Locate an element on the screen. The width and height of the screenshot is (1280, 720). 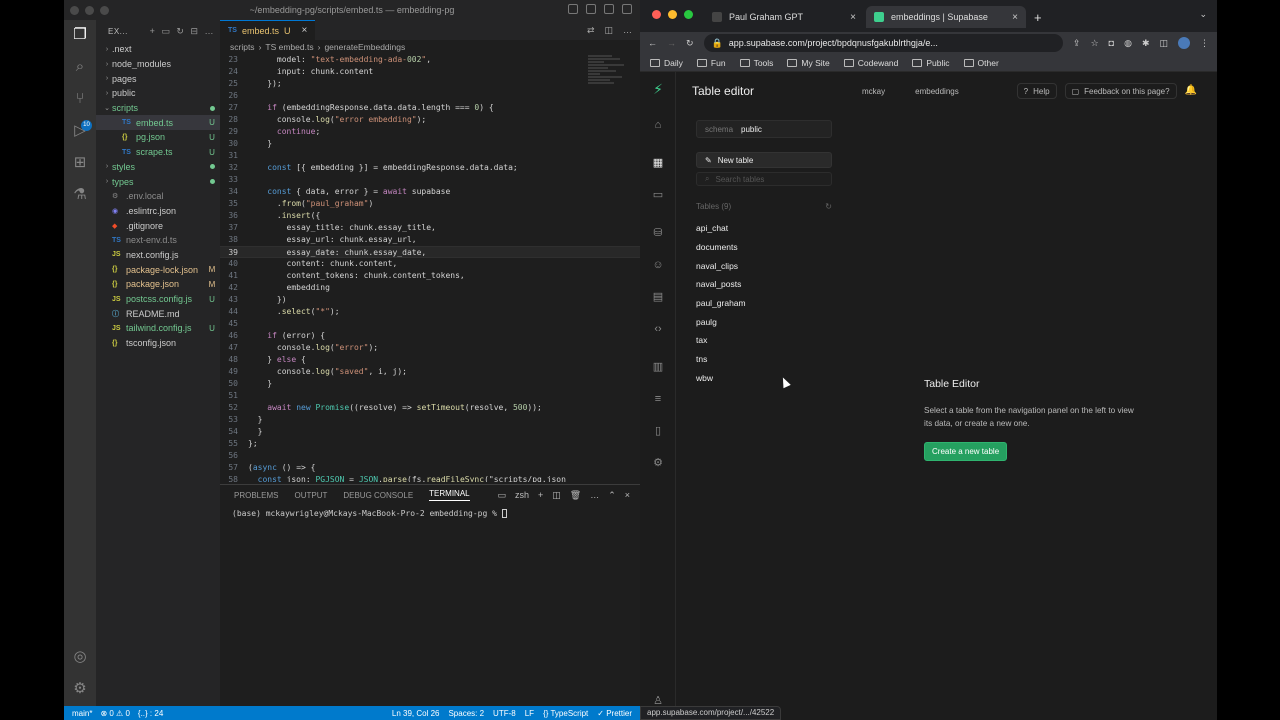
breadcrumb-item: TS embed.ts is located at coordinates (289, 47).